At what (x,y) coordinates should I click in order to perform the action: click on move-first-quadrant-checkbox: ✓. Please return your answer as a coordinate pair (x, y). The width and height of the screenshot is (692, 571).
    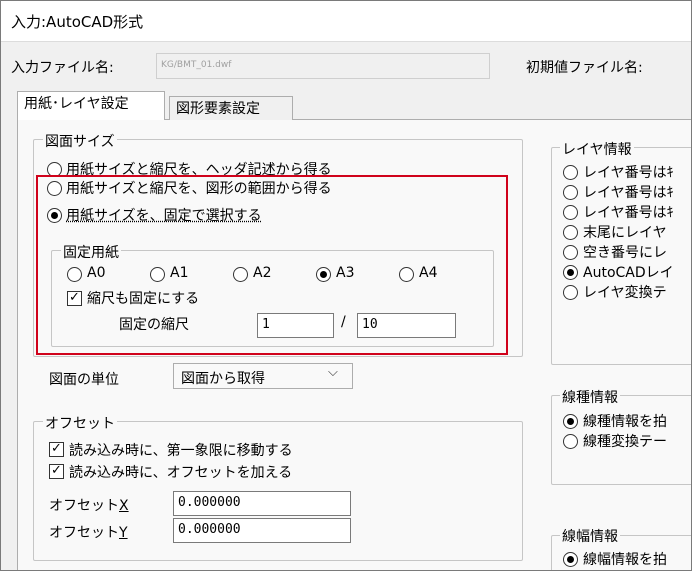
    Looking at the image, I should click on (56, 449).